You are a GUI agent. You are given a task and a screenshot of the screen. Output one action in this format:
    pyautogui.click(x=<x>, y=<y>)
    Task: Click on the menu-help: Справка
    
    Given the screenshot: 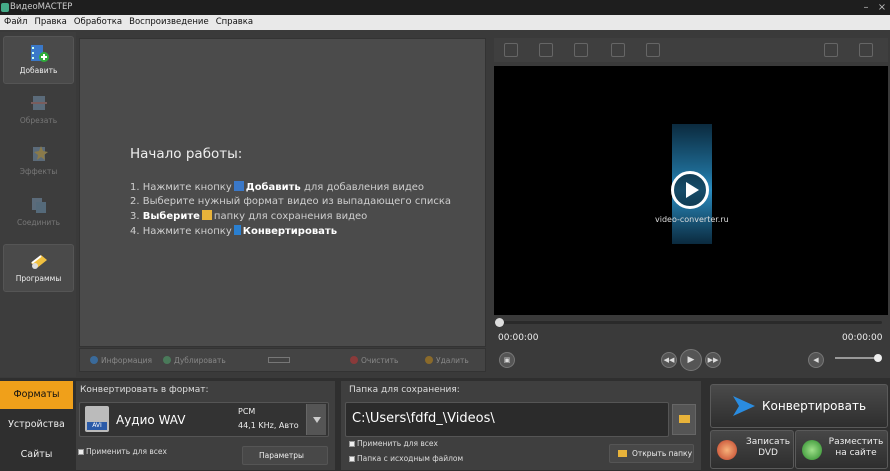 What is the action you would take?
    pyautogui.click(x=234, y=22)
    